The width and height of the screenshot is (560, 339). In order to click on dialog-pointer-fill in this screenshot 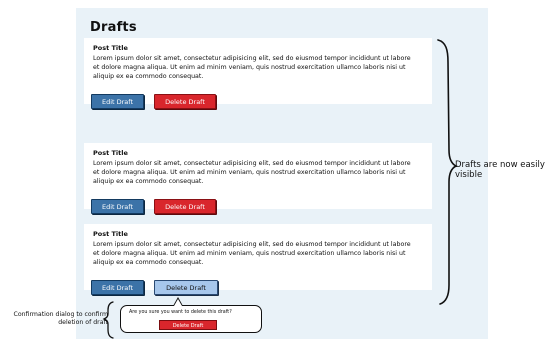, I will do `click(178, 302)`.